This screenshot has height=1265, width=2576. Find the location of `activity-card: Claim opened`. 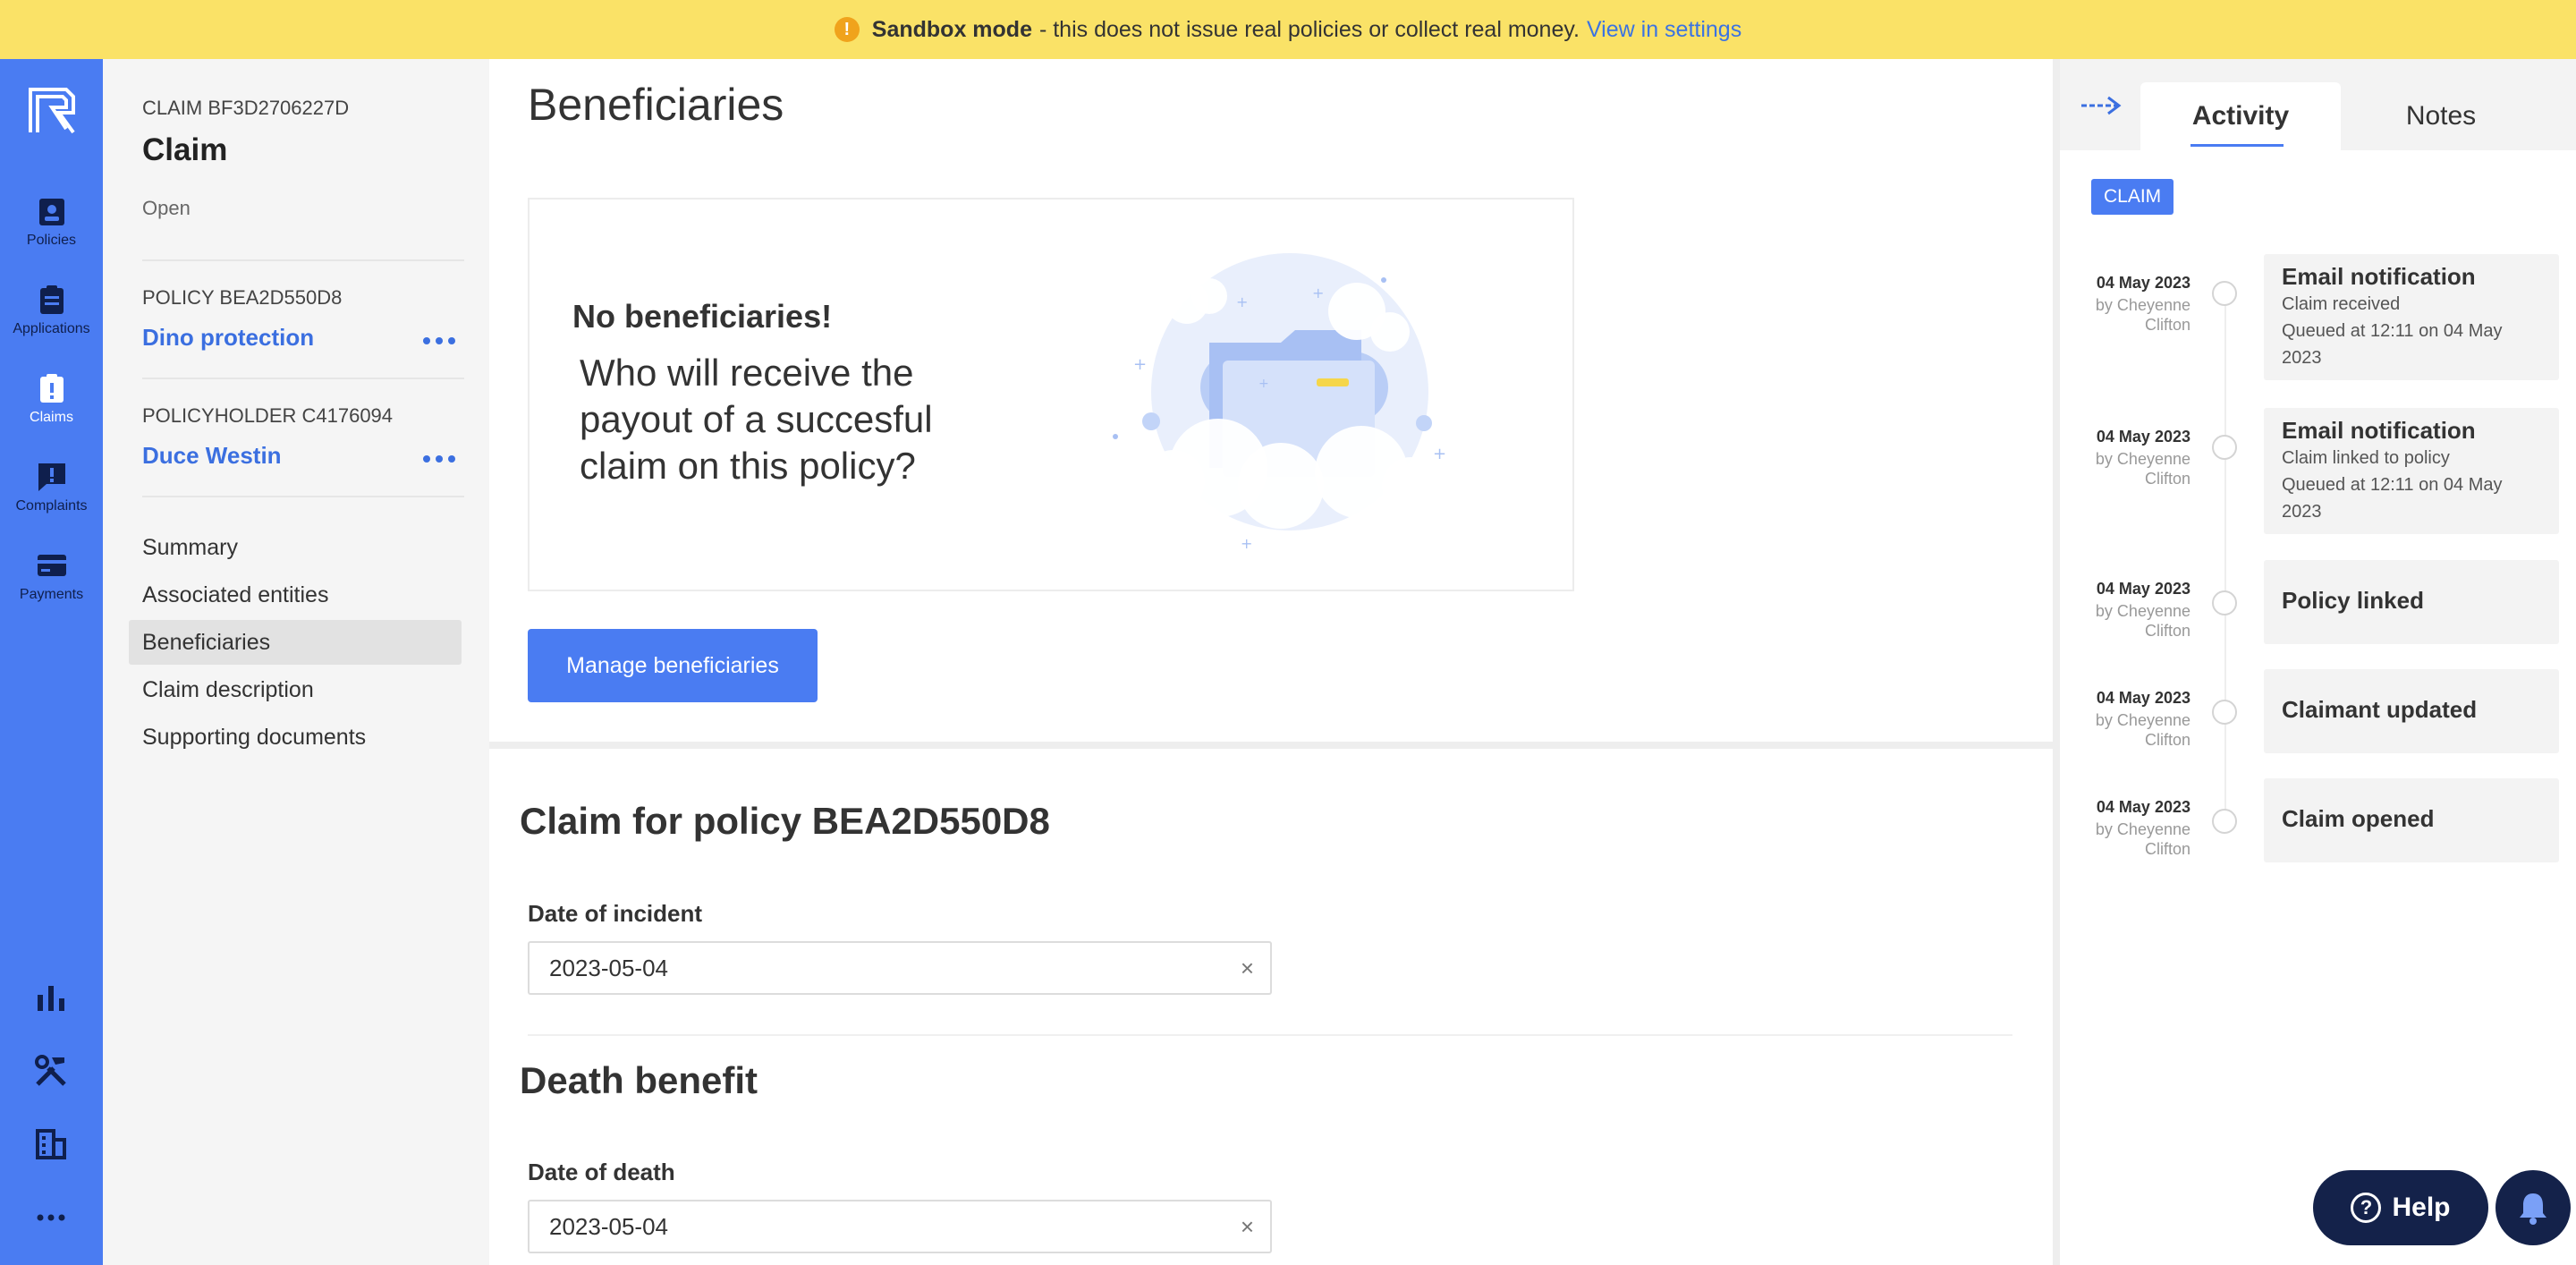

activity-card: Claim opened is located at coordinates (2411, 820).